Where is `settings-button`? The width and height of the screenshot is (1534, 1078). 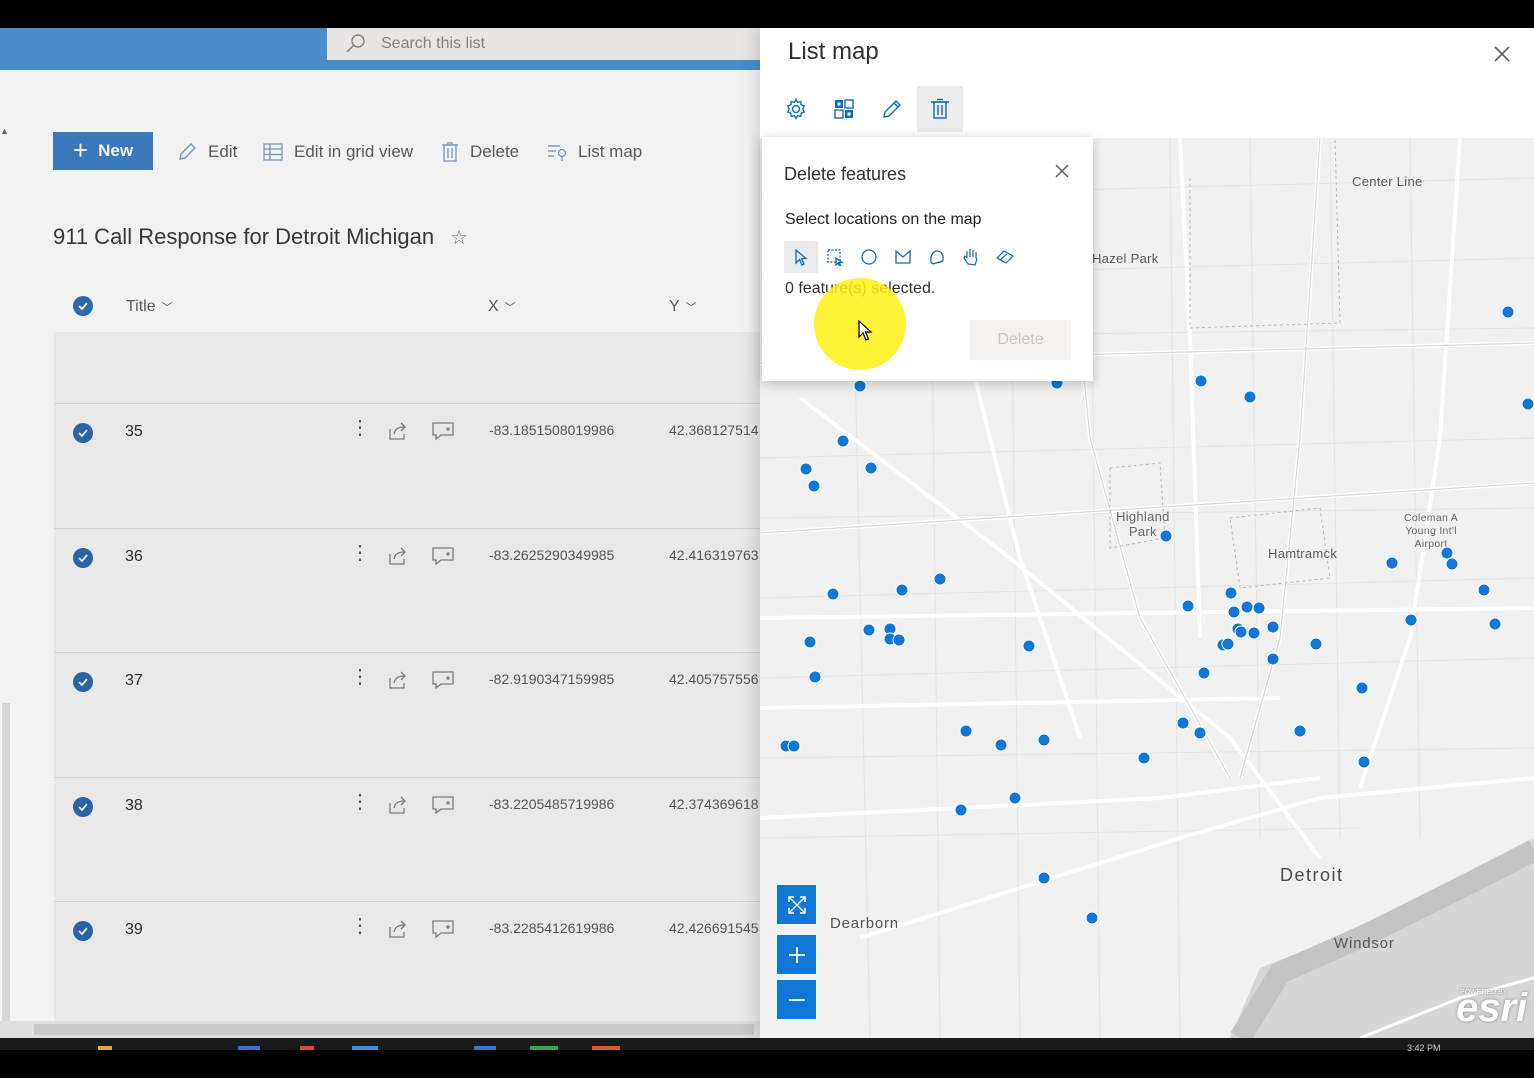
settings-button is located at coordinates (796, 109).